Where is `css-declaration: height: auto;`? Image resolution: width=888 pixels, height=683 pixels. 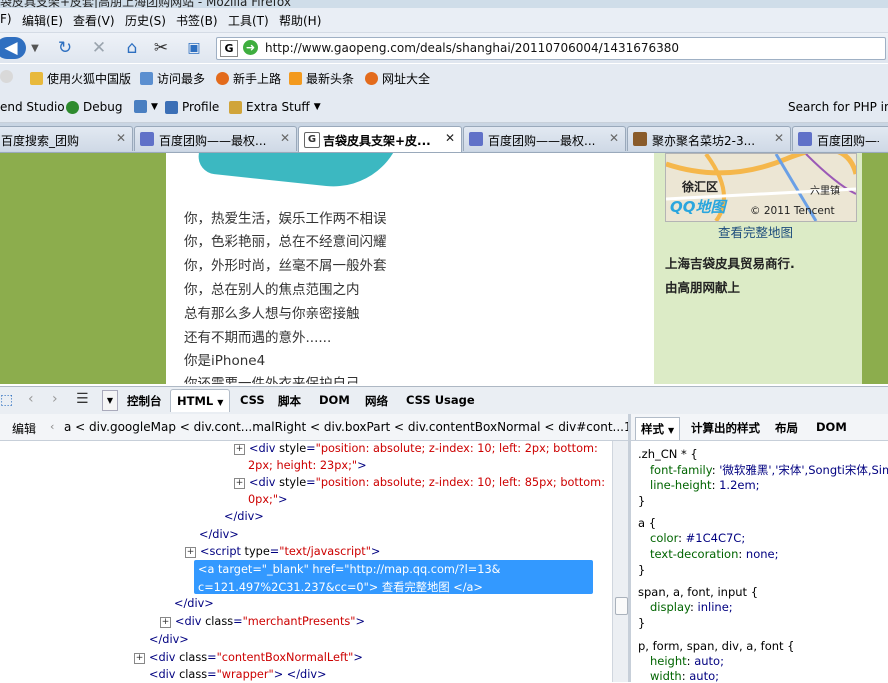 css-declaration: height: auto; is located at coordinates (687, 661).